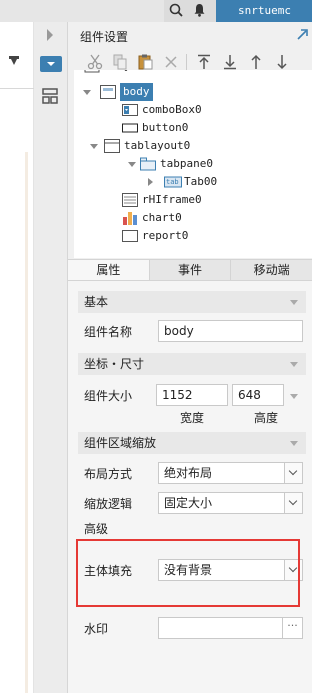 Image resolution: width=320 pixels, height=693 pixels. Describe the element at coordinates (230, 628) in the screenshot. I see `watermark-input: ···` at that location.